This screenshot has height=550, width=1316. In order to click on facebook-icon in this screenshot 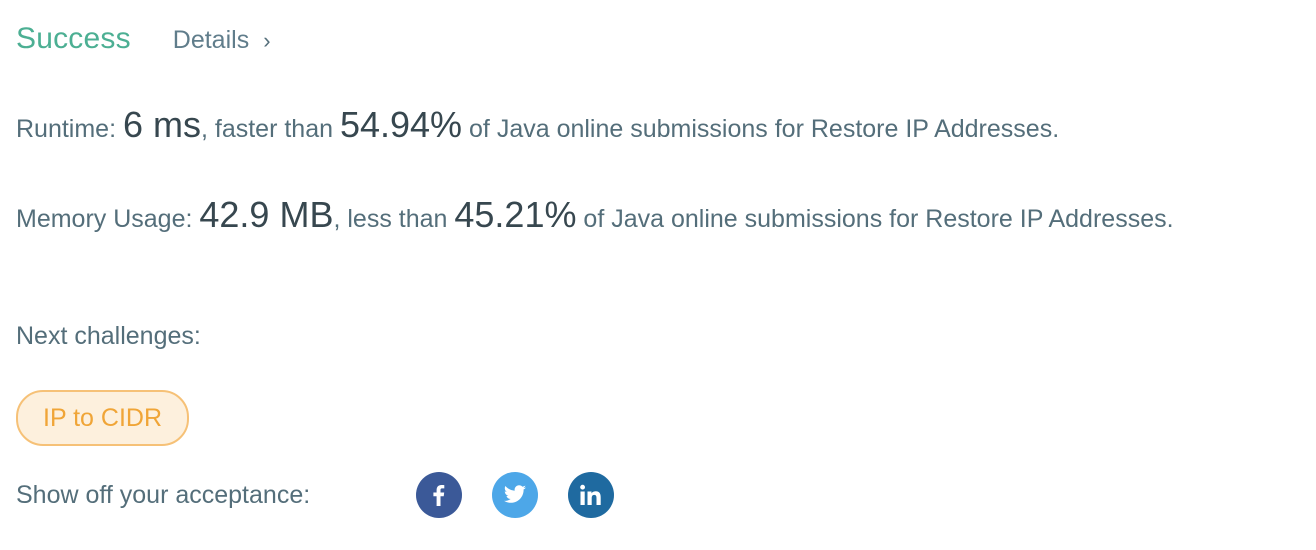, I will do `click(439, 495)`.